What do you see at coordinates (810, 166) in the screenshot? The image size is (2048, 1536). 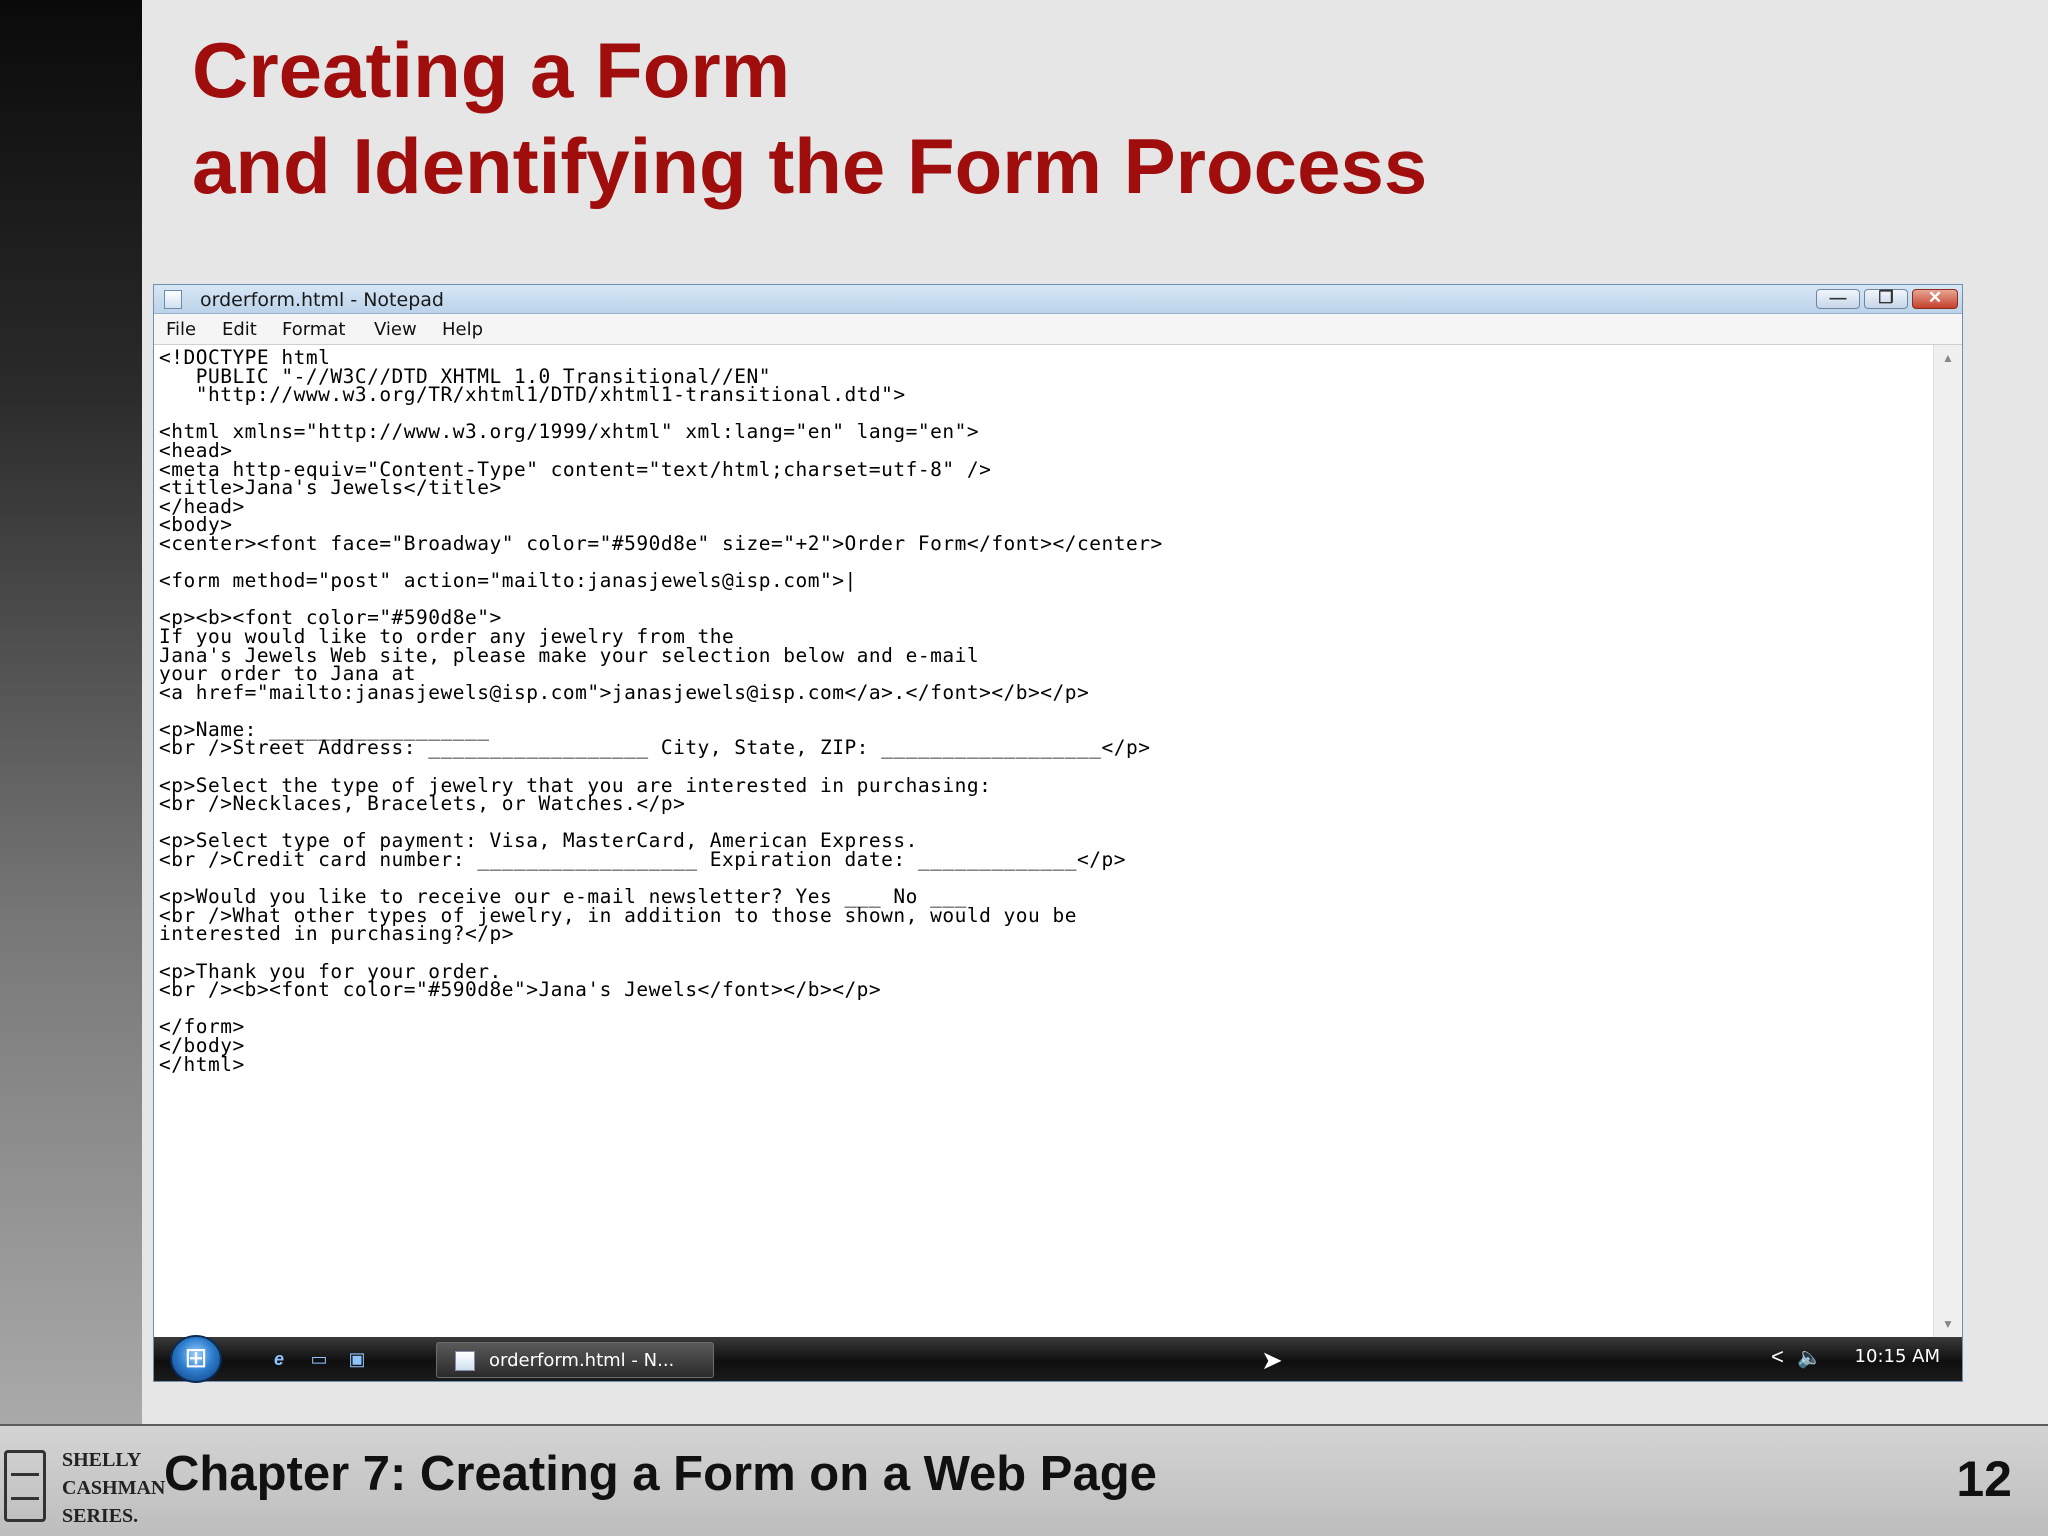 I see `slide-title-line-2: and Identifying the Form Process` at bounding box center [810, 166].